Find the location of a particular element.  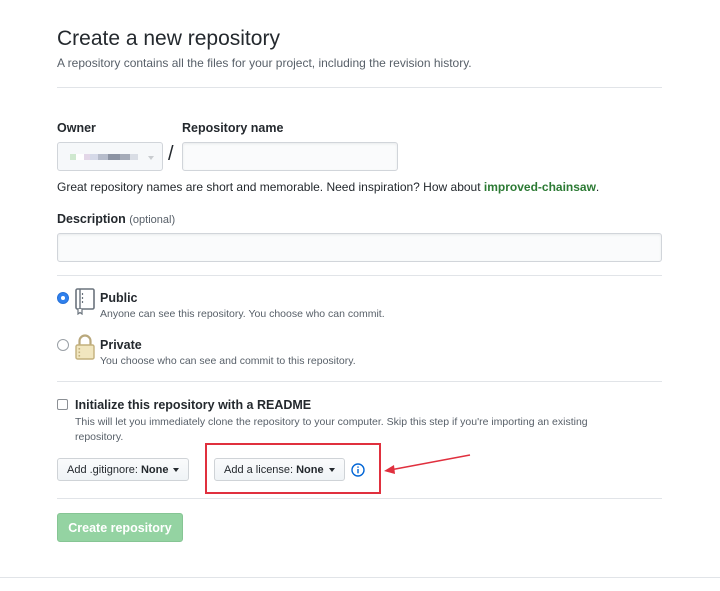

optional-tag: (optional) is located at coordinates (152, 220).